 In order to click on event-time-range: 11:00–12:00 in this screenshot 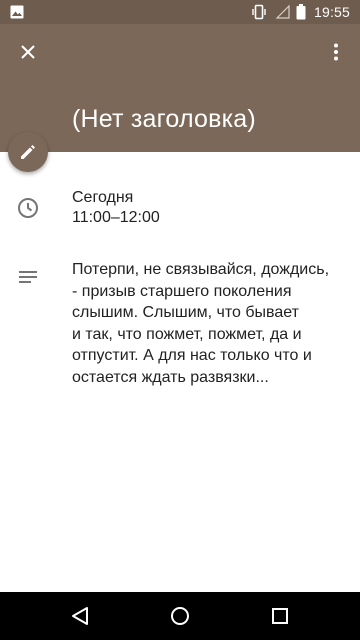, I will do `click(116, 217)`.